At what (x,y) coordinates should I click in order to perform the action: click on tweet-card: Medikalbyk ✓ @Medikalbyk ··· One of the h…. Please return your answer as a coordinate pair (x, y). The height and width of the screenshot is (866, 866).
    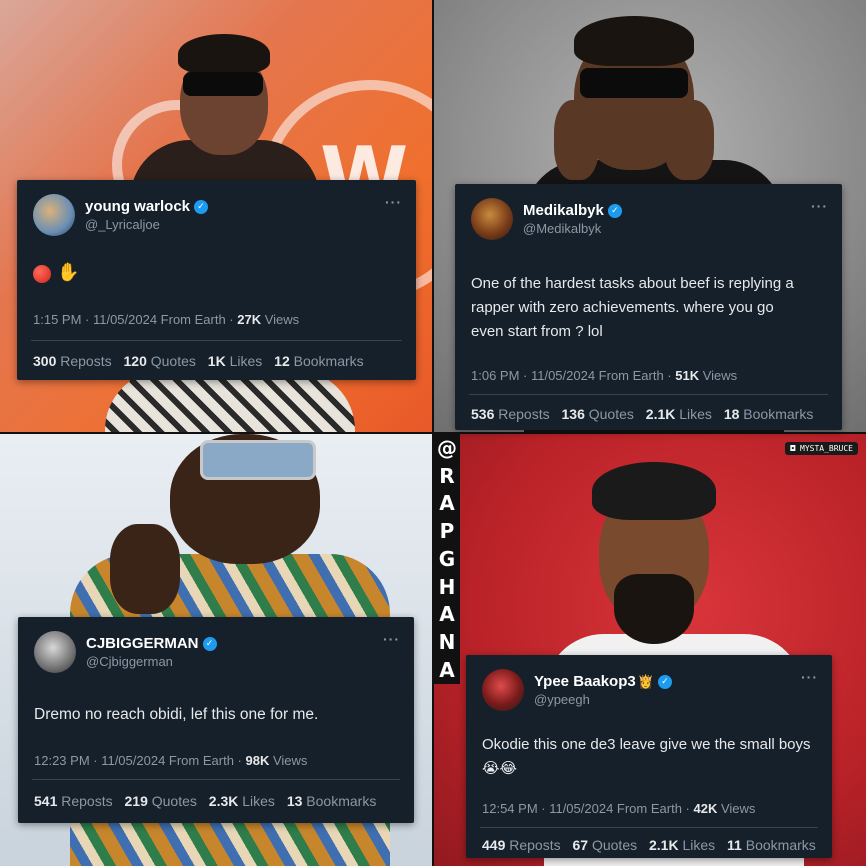
    Looking at the image, I should click on (648, 307).